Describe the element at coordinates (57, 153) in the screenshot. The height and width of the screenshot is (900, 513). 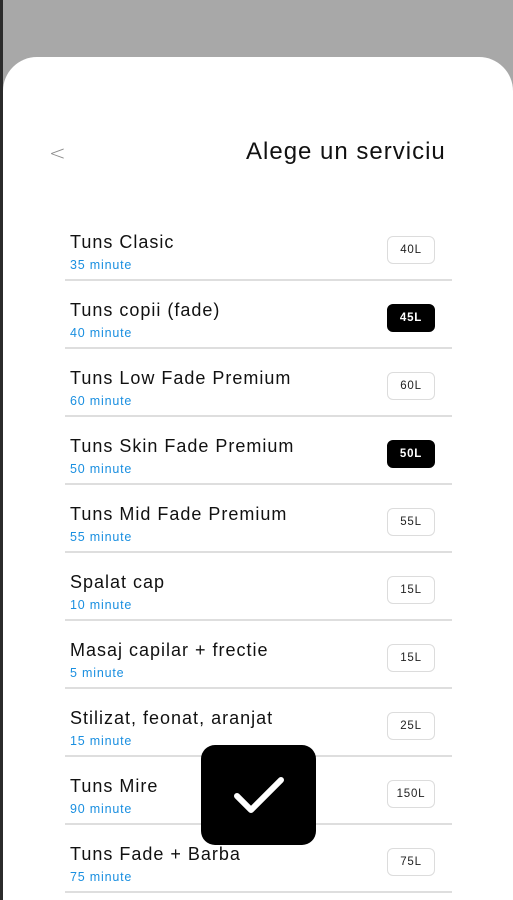
I see `back-button: <` at that location.